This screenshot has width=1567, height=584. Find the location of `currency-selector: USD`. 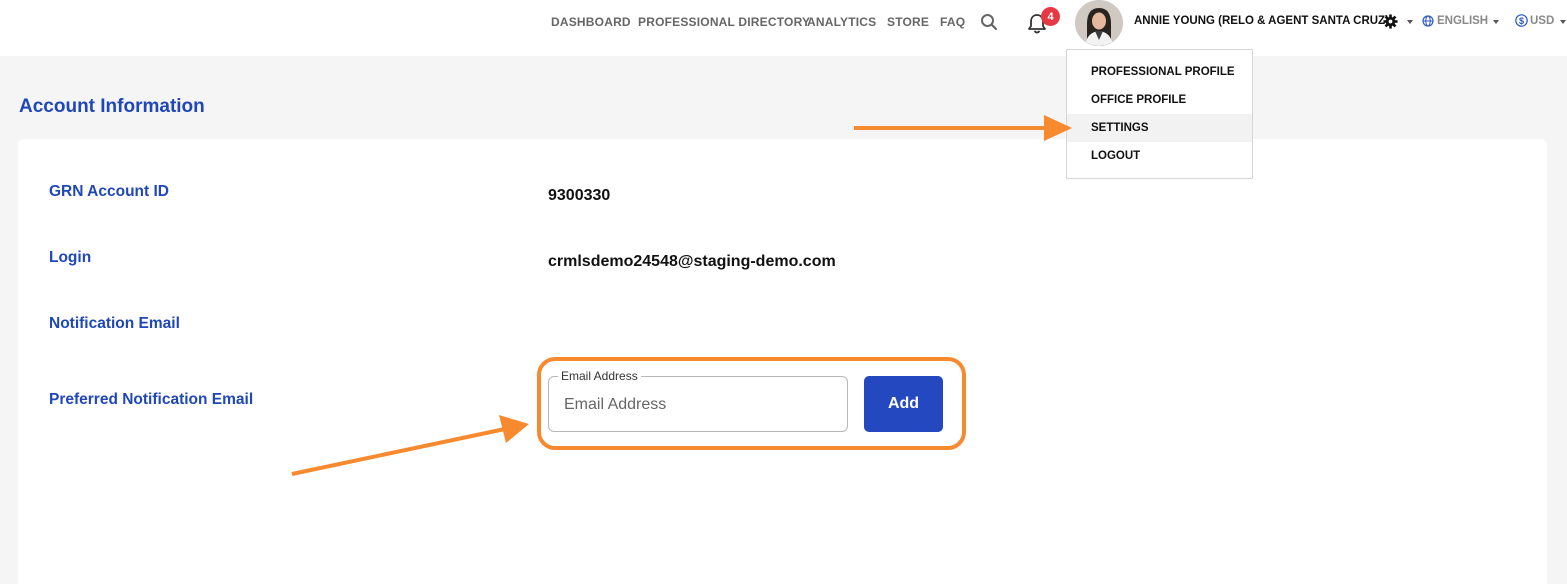

currency-selector: USD is located at coordinates (1542, 21).